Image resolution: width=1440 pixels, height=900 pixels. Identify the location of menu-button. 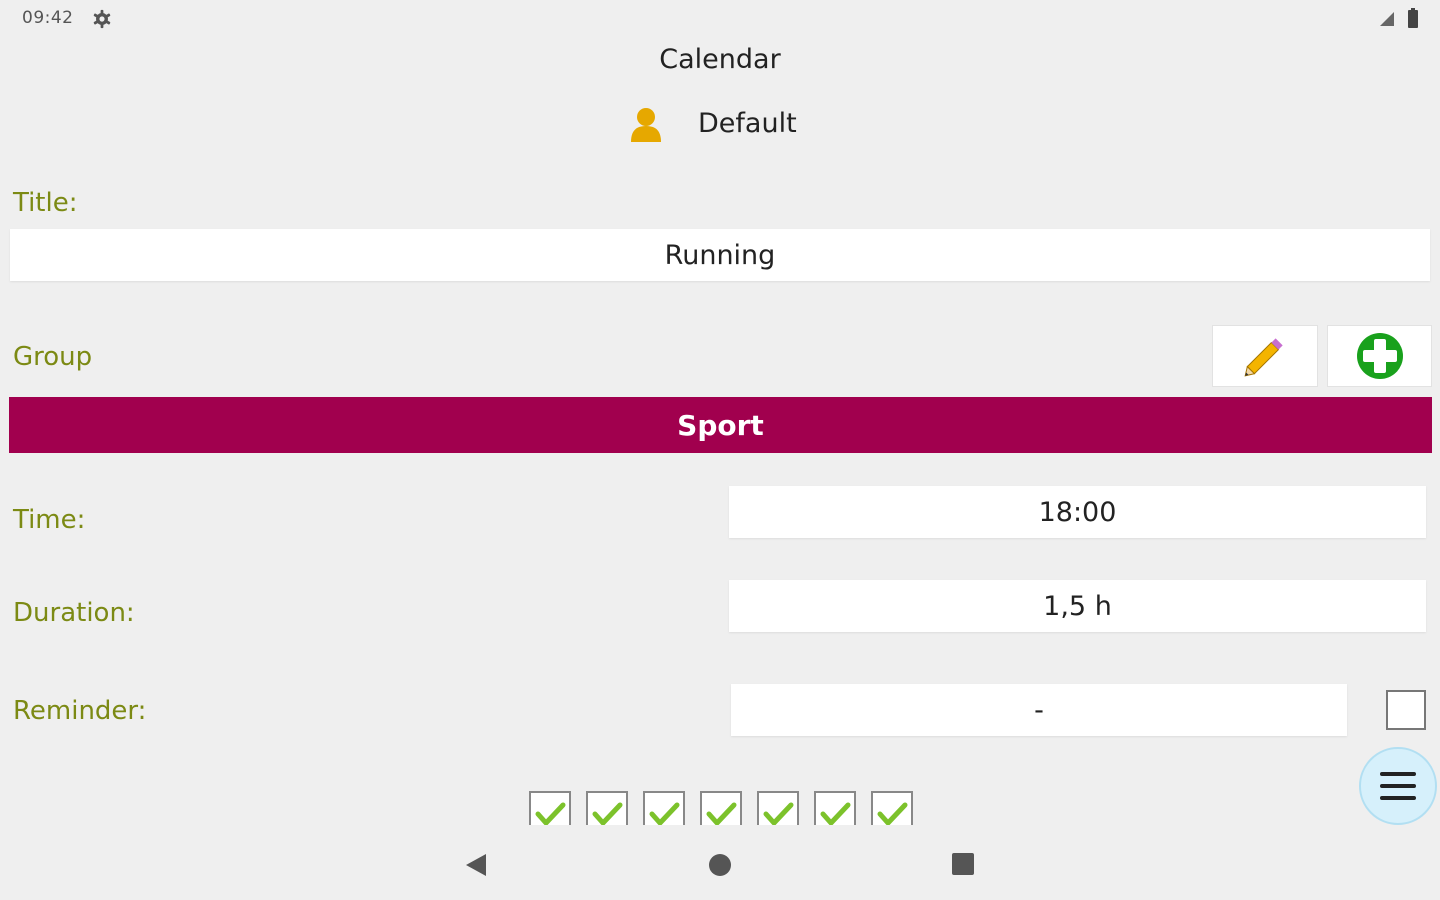
(1398, 786).